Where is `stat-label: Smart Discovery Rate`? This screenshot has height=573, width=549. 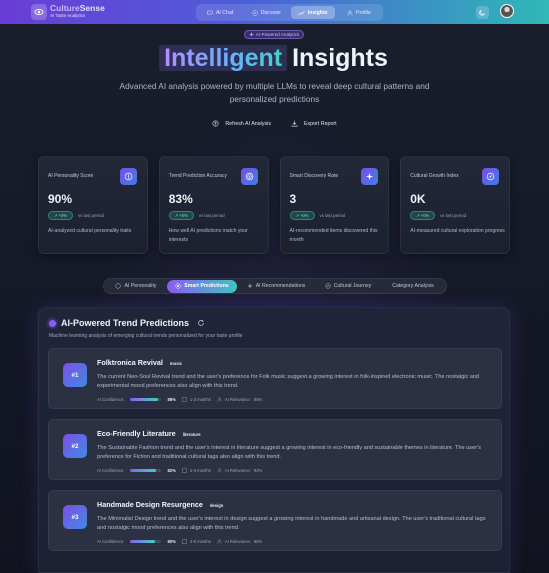
stat-label: Smart Discovery Rate is located at coordinates (314, 176).